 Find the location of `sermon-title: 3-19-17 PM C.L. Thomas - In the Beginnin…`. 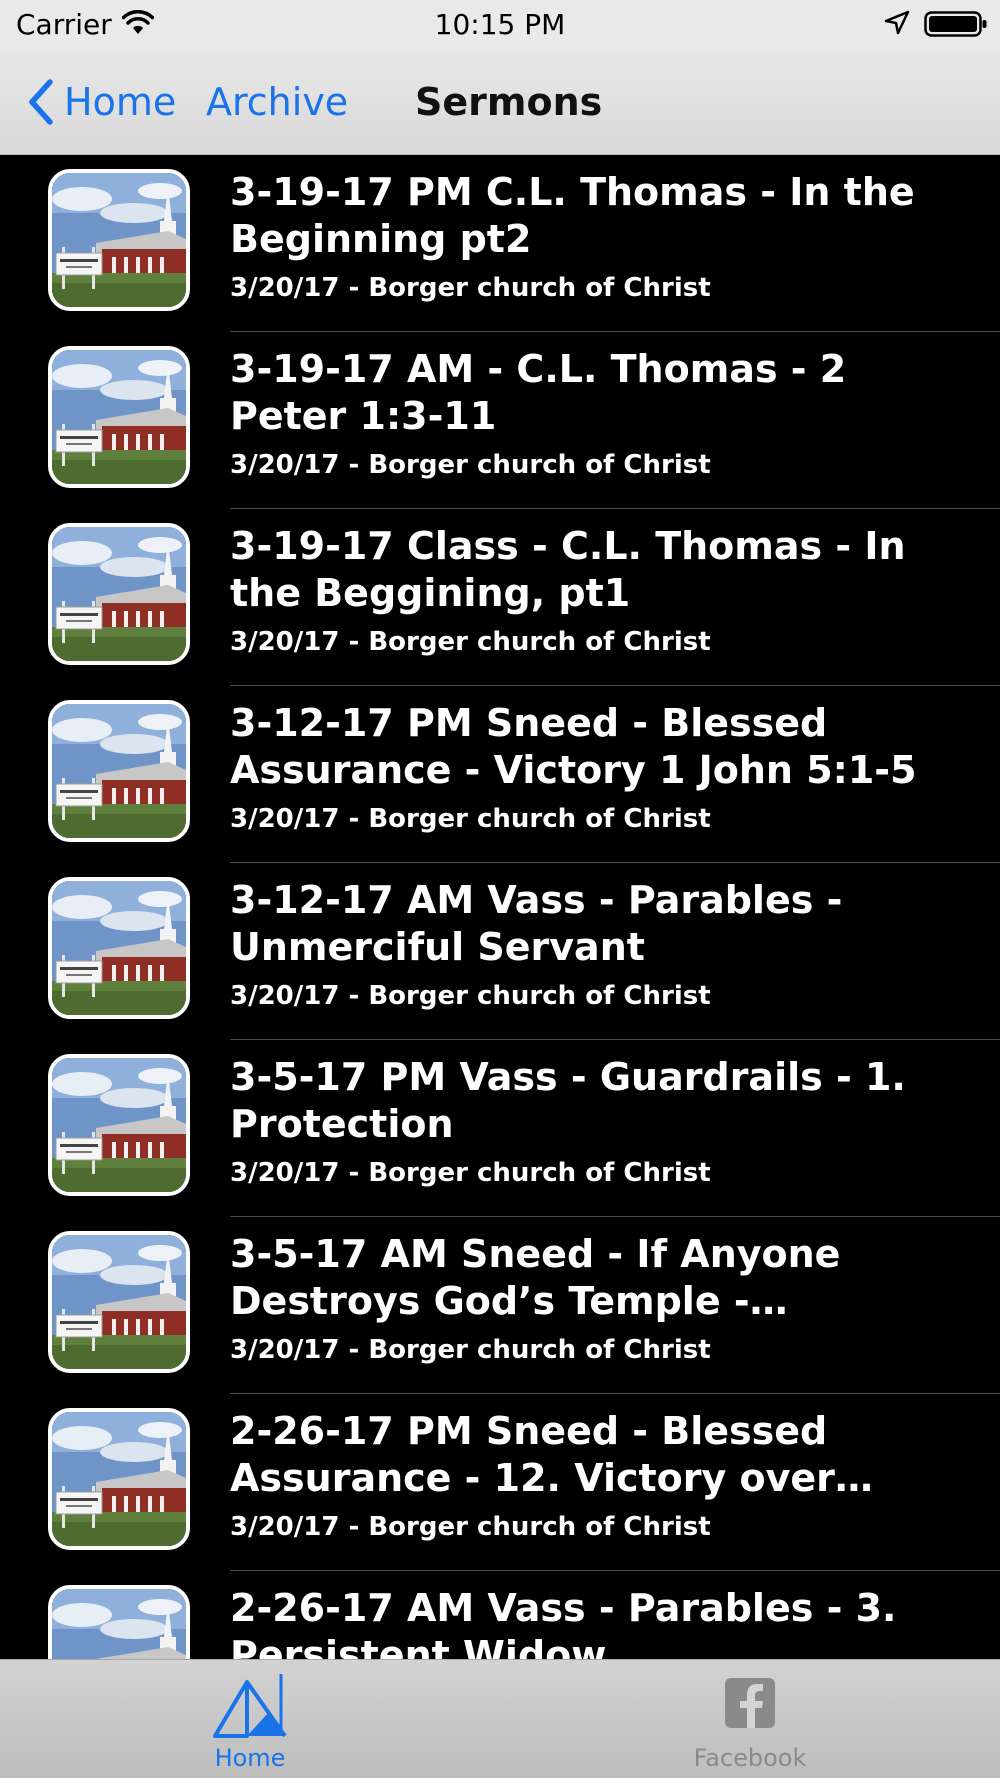

sermon-title: 3-19-17 PM C.L. Thomas - In the Beginnin… is located at coordinates (572, 215).